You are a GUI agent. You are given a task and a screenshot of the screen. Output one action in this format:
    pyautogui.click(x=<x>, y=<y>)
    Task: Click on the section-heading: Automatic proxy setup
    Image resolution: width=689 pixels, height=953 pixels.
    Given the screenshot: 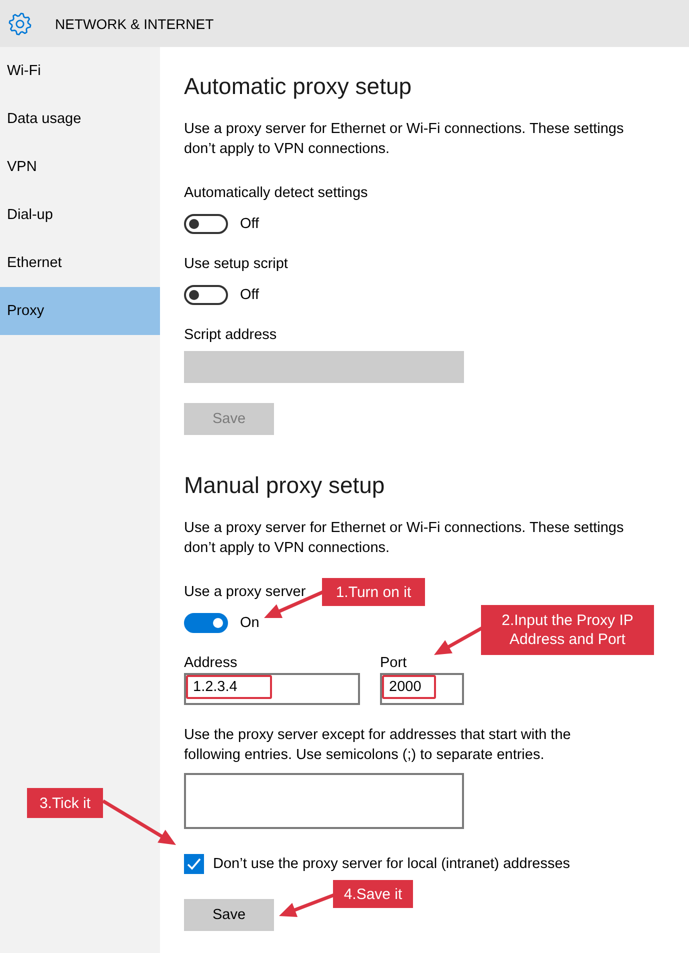 What is the action you would take?
    pyautogui.click(x=298, y=86)
    